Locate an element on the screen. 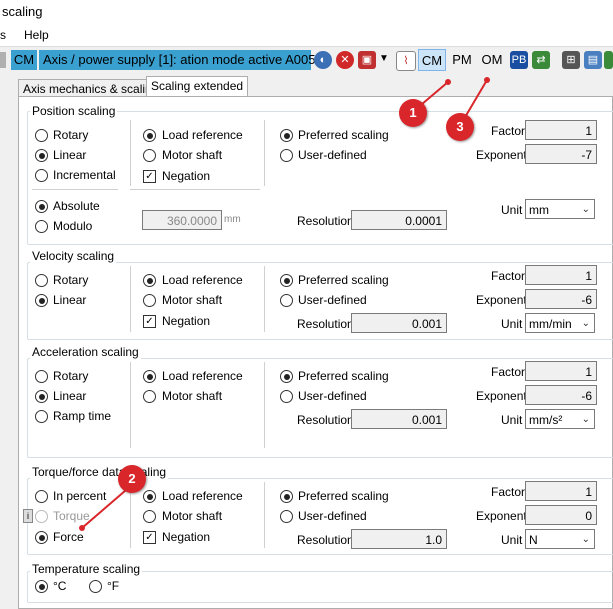 The image size is (613, 609). callout-badge-2: 2 is located at coordinates (132, 479).